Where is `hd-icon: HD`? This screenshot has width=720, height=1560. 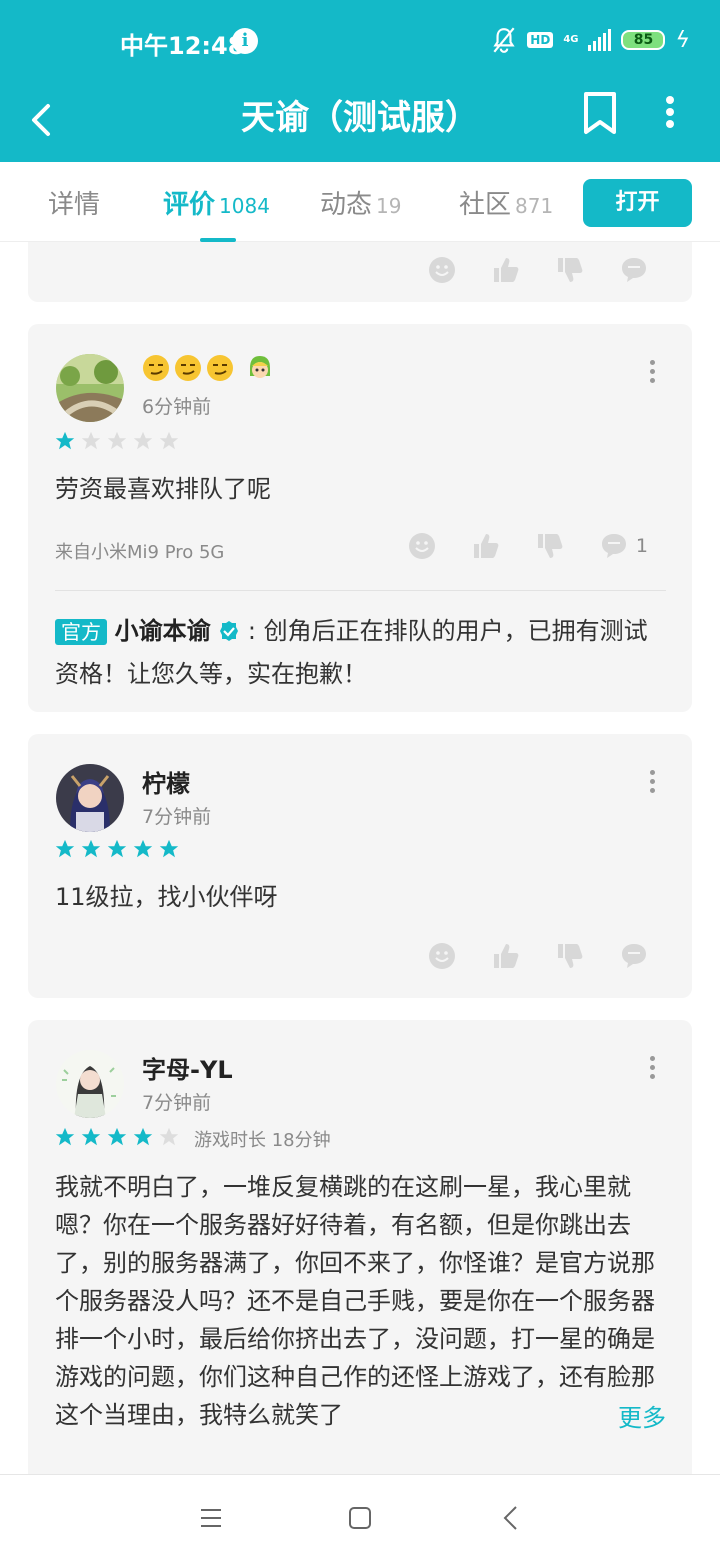
hd-icon: HD is located at coordinates (540, 40).